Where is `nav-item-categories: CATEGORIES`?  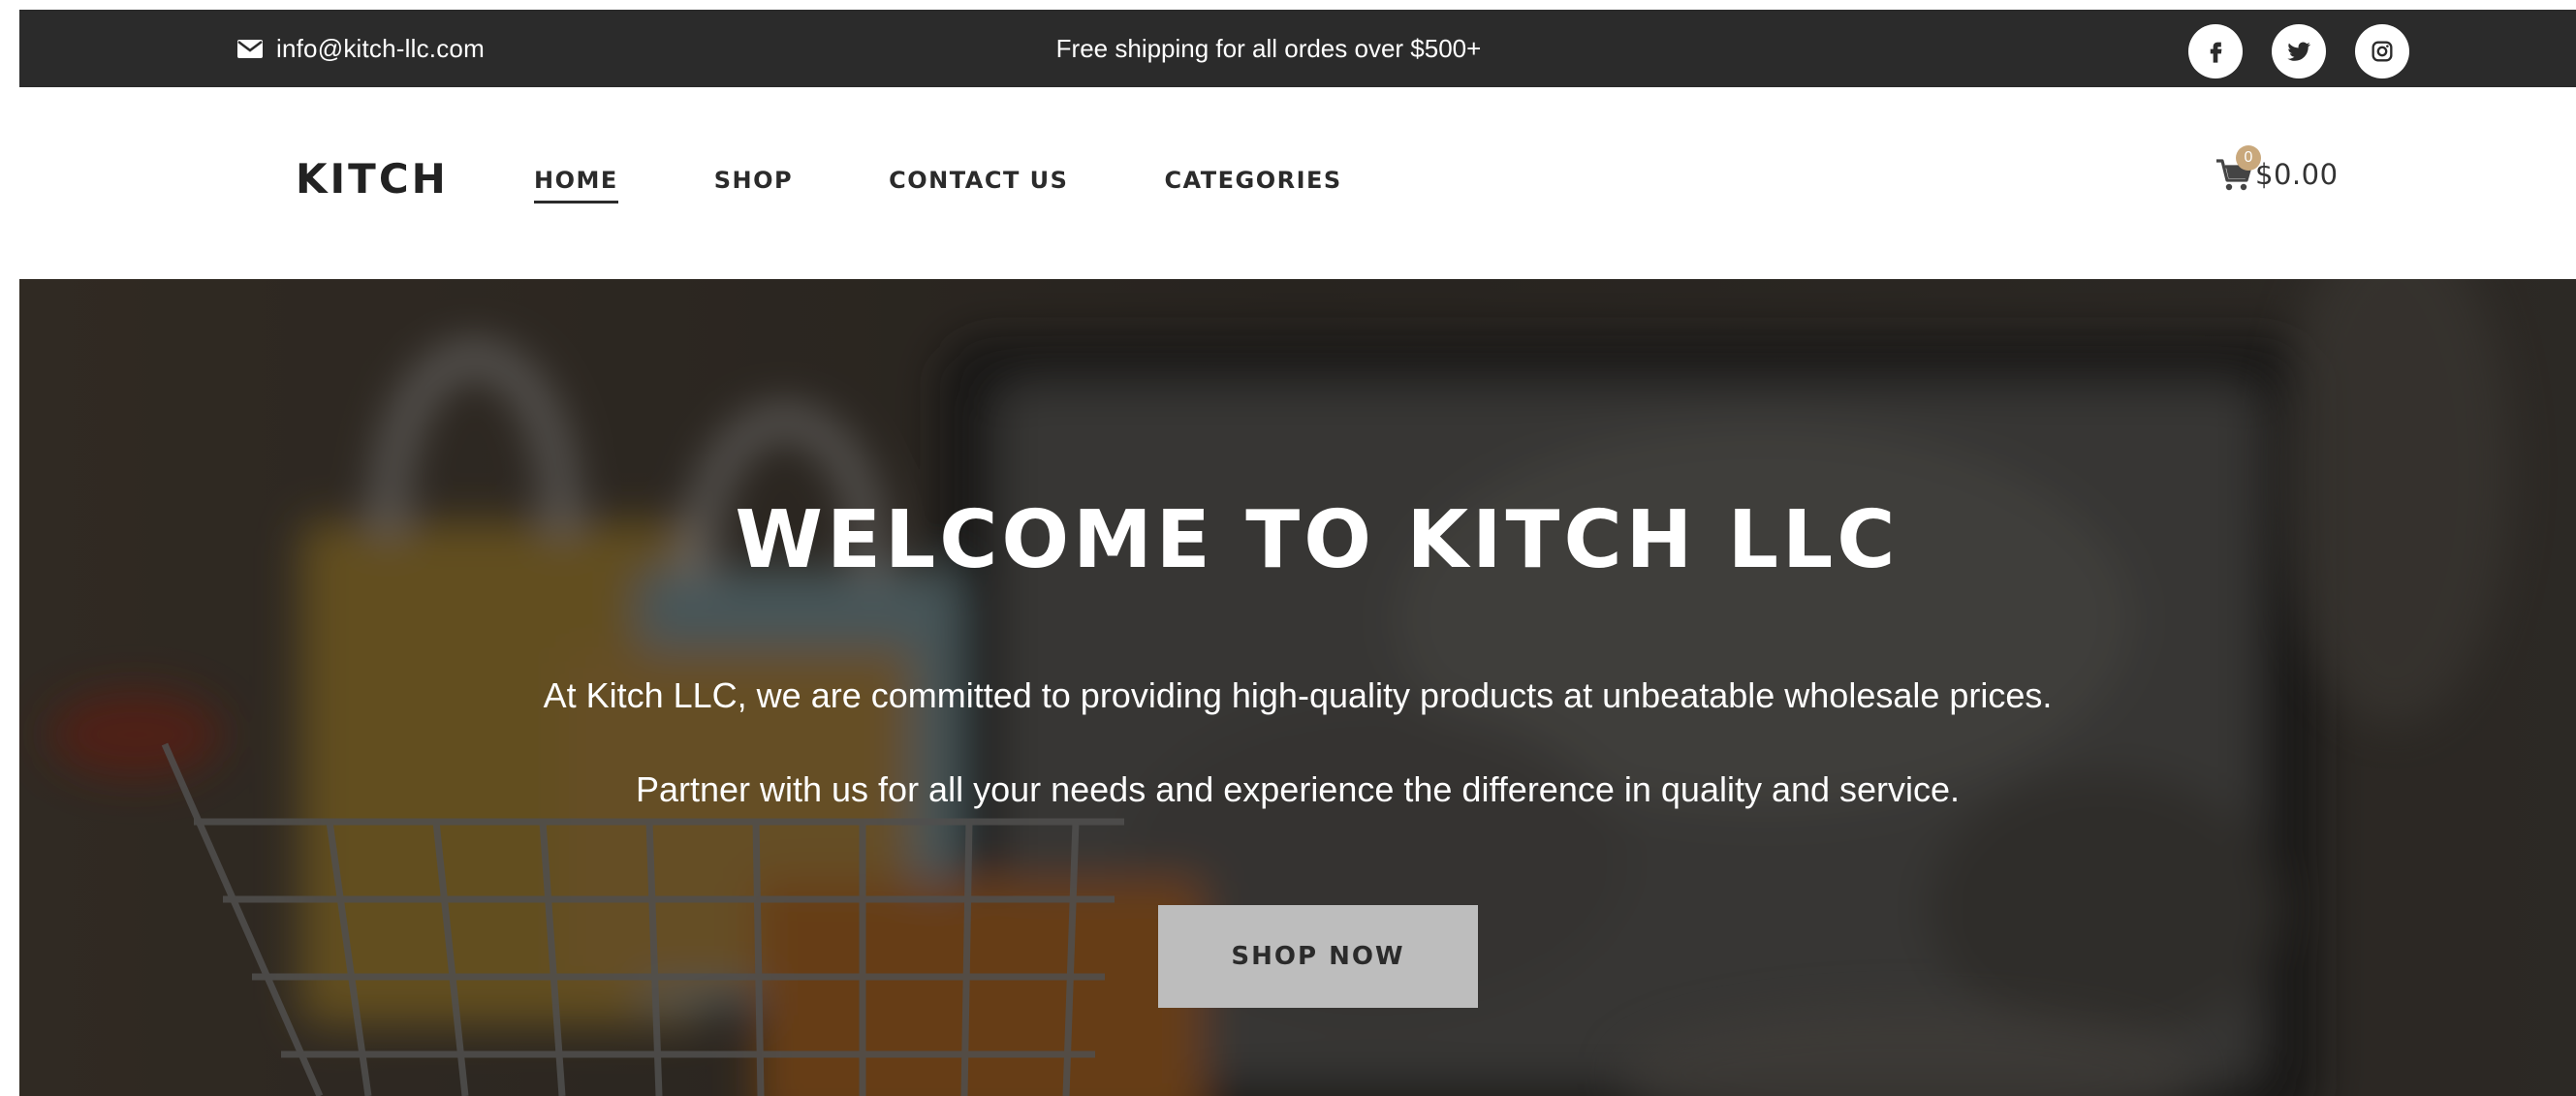
nav-item-categories: CATEGORIES is located at coordinates (1252, 186).